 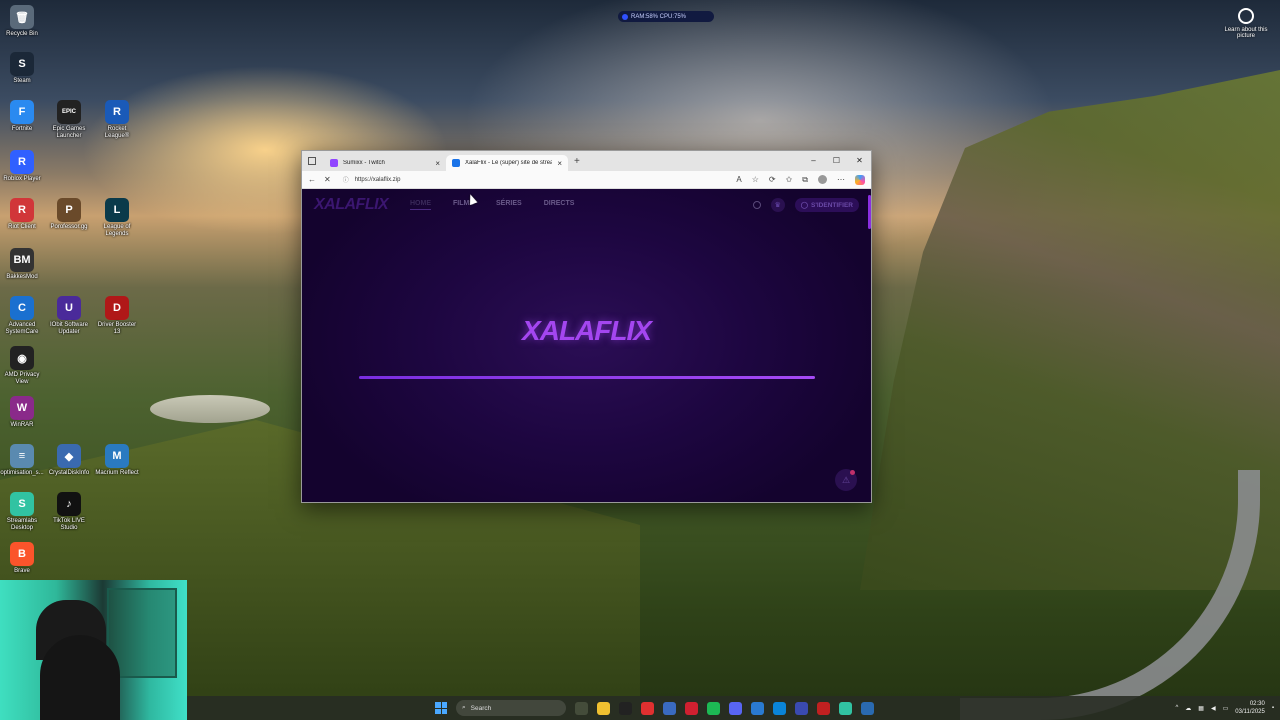 What do you see at coordinates (724, 708) in the screenshot?
I see `taskbar-apps` at bounding box center [724, 708].